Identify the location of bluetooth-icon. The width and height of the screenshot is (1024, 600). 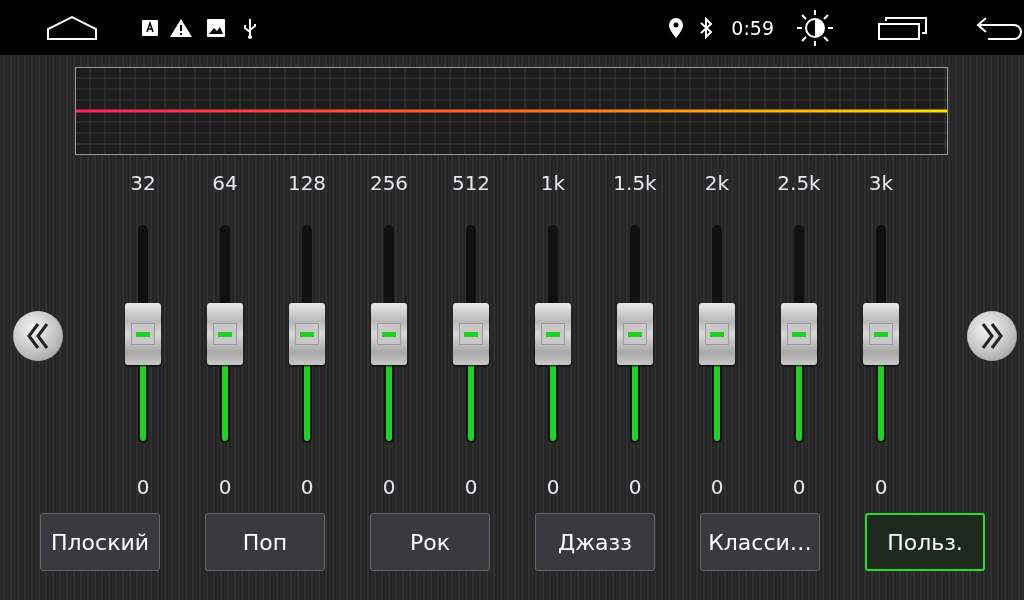
(706, 27).